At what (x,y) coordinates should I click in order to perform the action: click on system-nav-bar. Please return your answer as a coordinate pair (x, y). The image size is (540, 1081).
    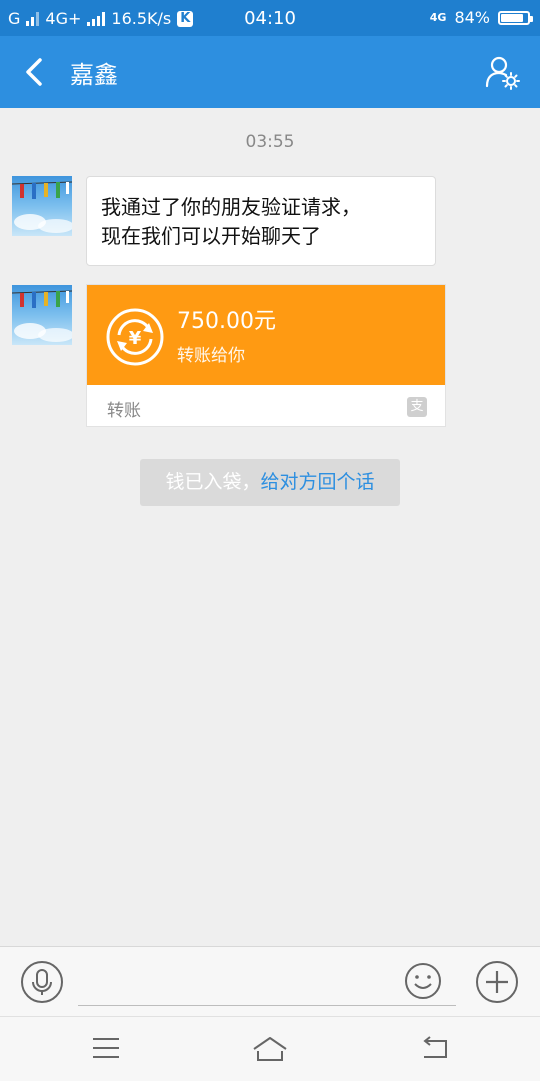
    Looking at the image, I should click on (270, 1048).